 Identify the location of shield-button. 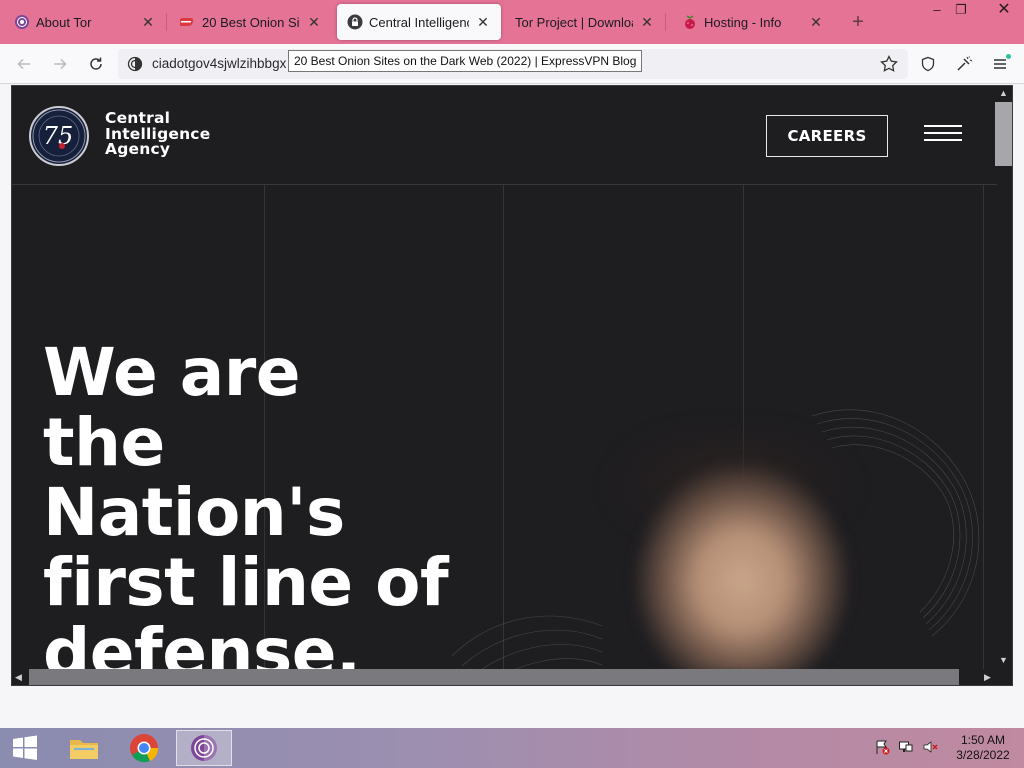
(928, 64).